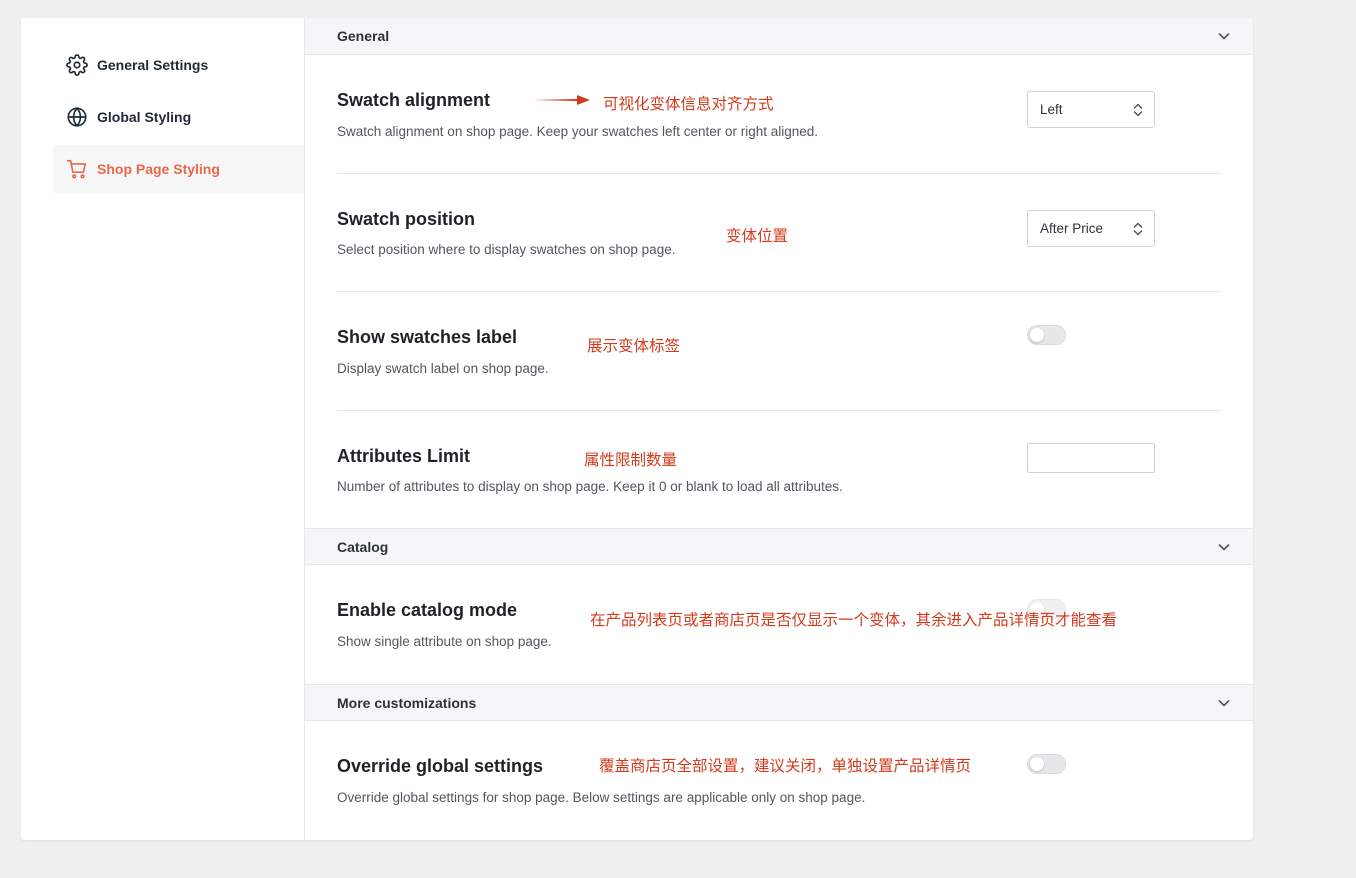 The image size is (1356, 878). Describe the element at coordinates (443, 368) in the screenshot. I see `setting-description: Display swatch label on shop page.` at that location.